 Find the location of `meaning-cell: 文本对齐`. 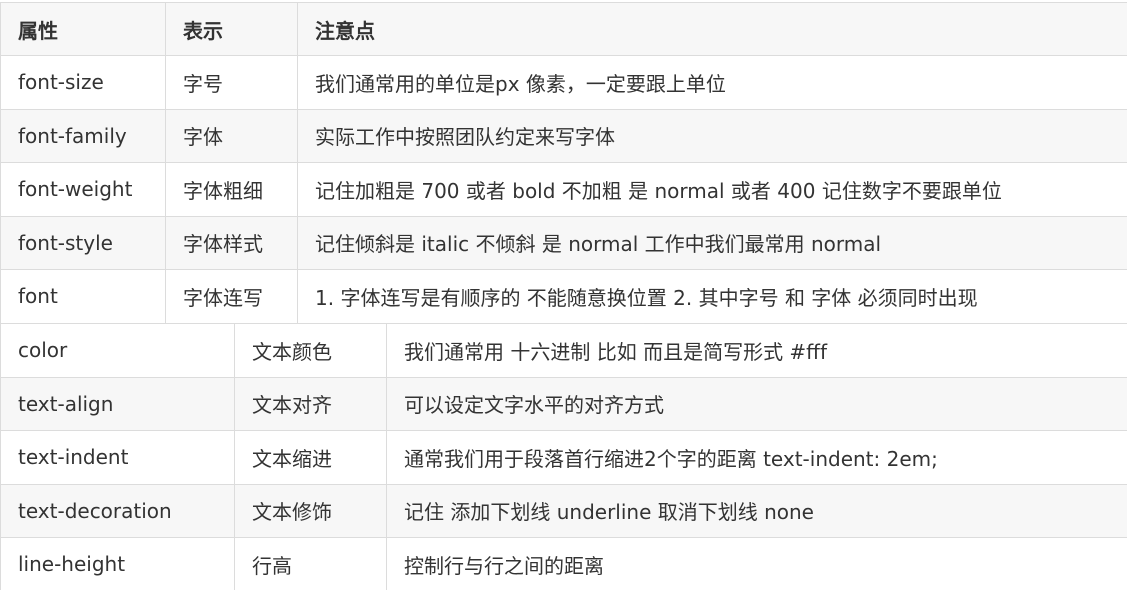

meaning-cell: 文本对齐 is located at coordinates (310, 403).